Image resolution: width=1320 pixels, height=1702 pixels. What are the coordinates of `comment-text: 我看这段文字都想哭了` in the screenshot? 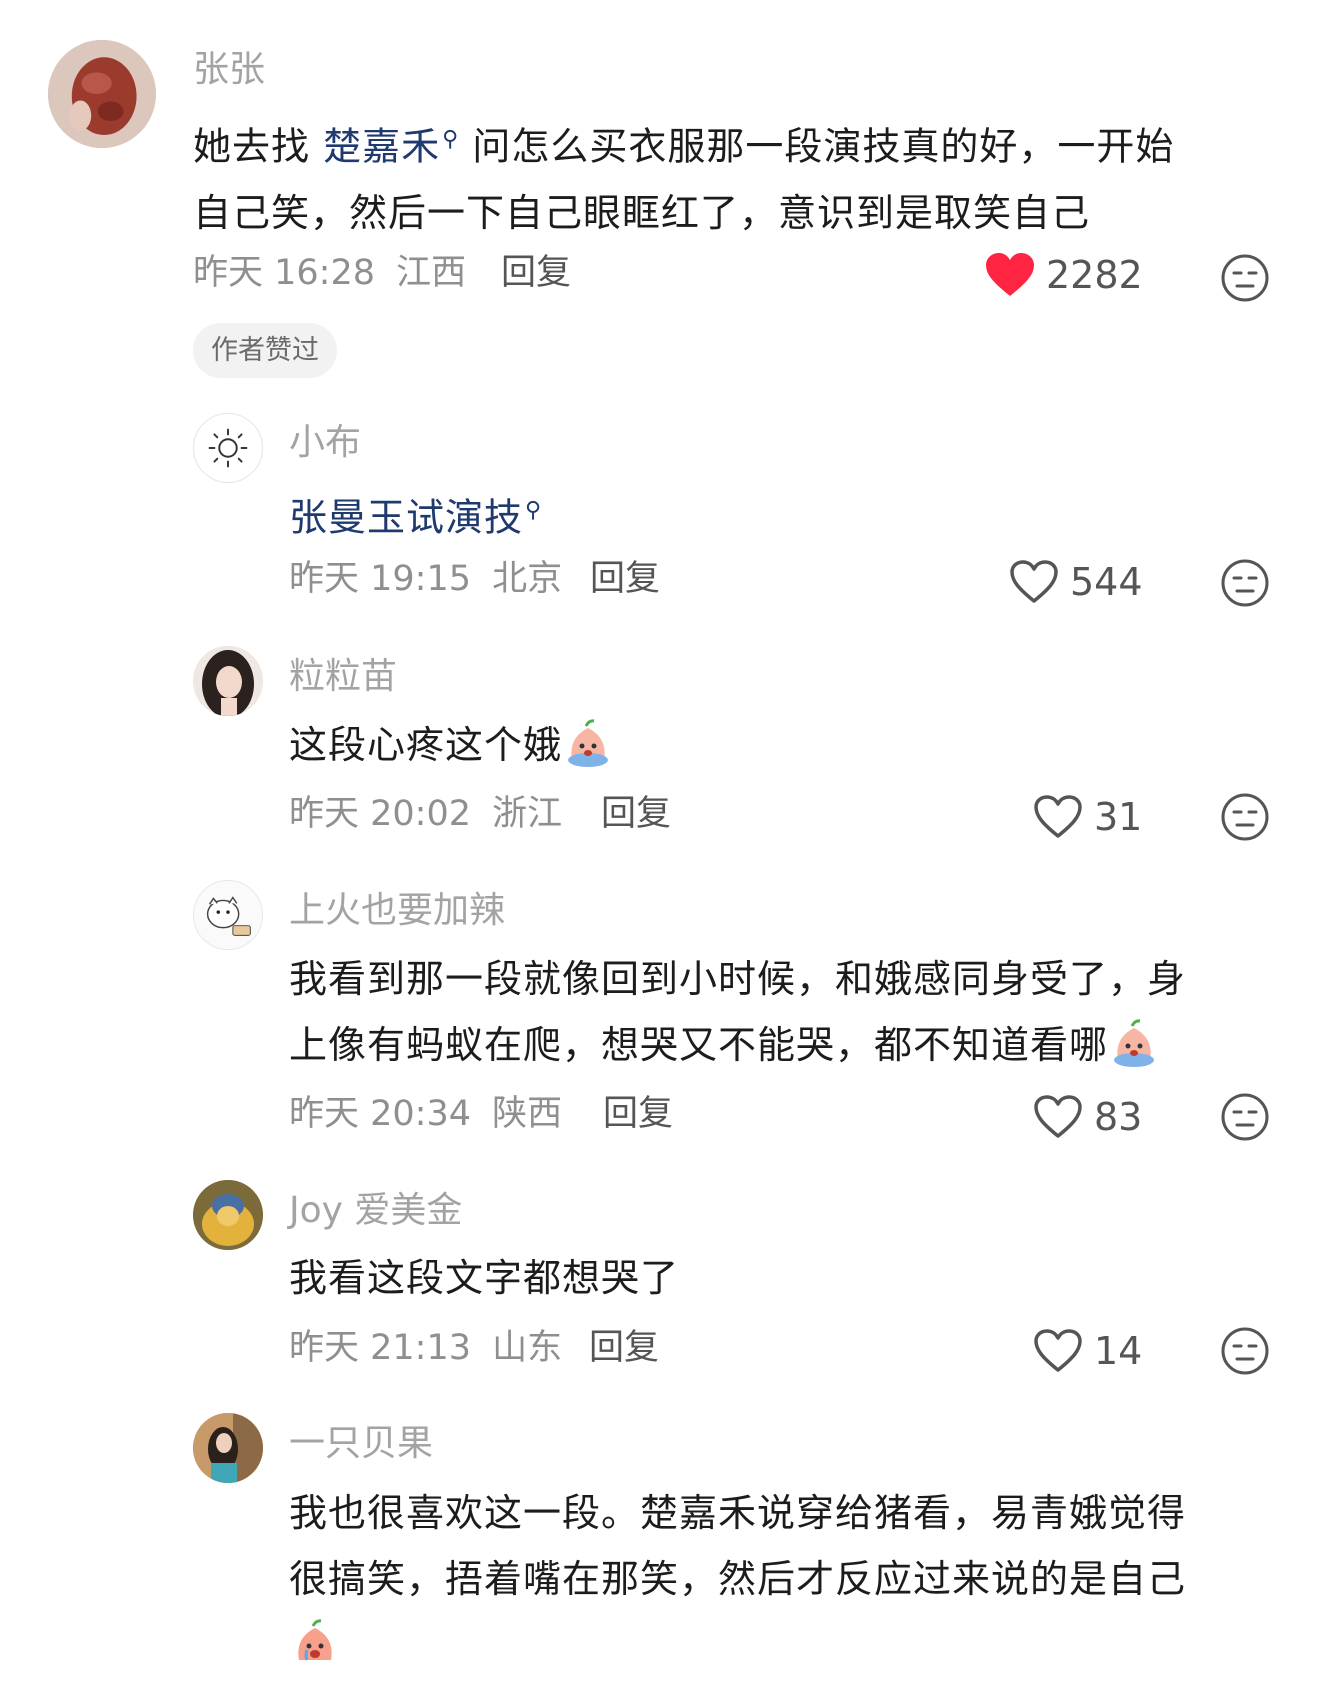 It's located at (779, 1278).